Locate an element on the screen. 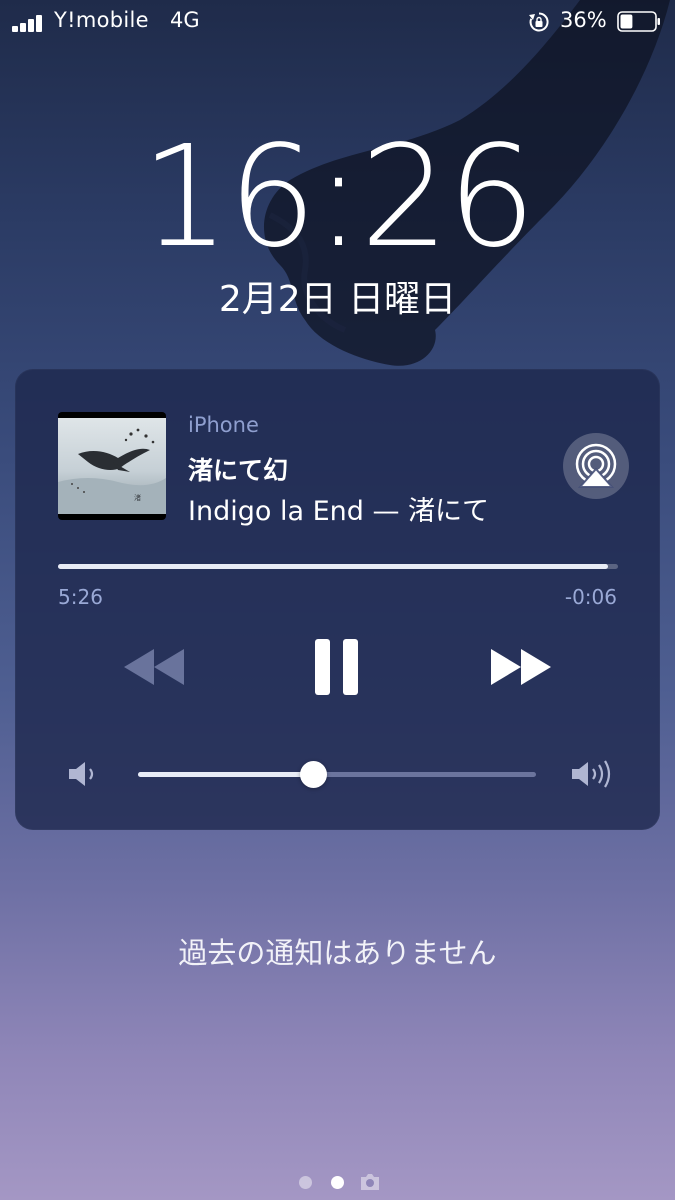  remaining-time: -0:06 is located at coordinates (590, 597).